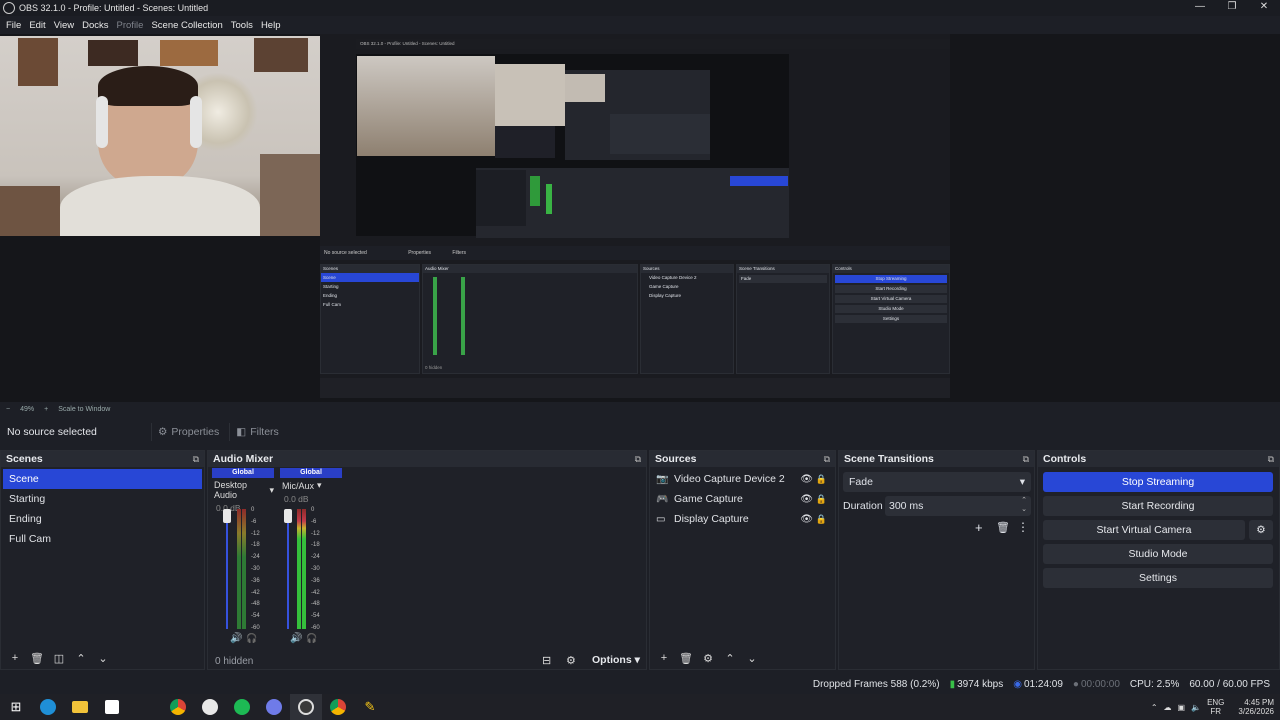 Image resolution: width=1280 pixels, height=720 pixels. Describe the element at coordinates (742, 519) in the screenshot. I see `source-item: ▭ Display Capture 👁 🔒` at that location.